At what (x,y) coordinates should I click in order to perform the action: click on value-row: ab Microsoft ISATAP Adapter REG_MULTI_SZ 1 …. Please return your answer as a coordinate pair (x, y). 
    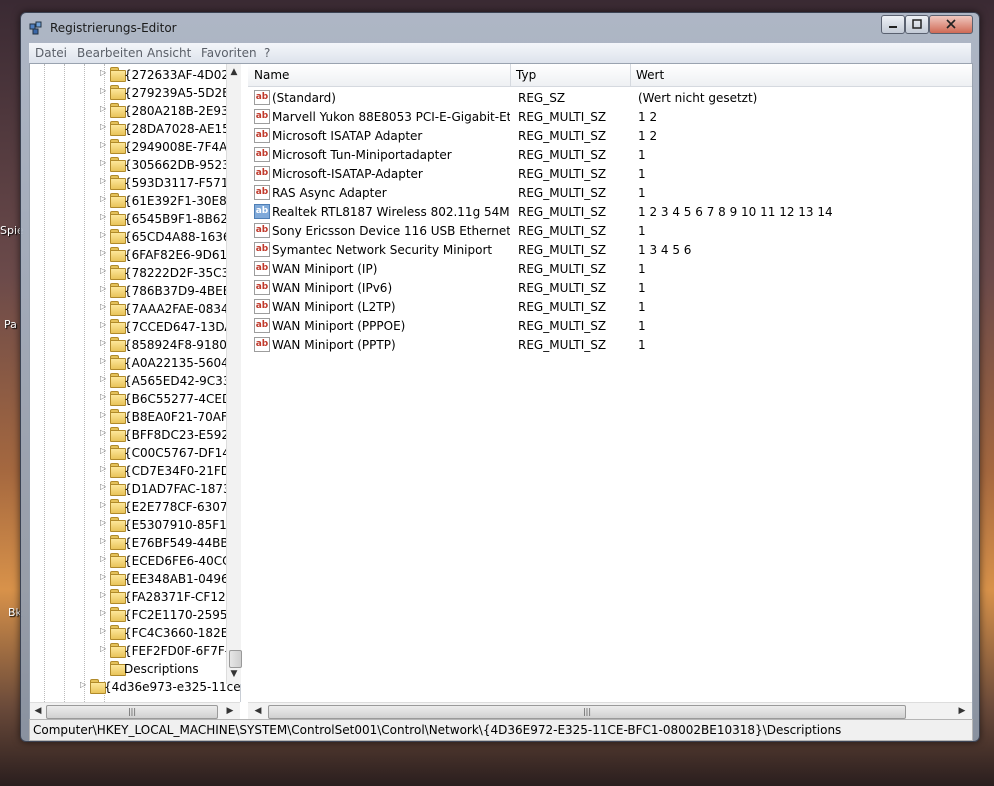
    Looking at the image, I should click on (610, 135).